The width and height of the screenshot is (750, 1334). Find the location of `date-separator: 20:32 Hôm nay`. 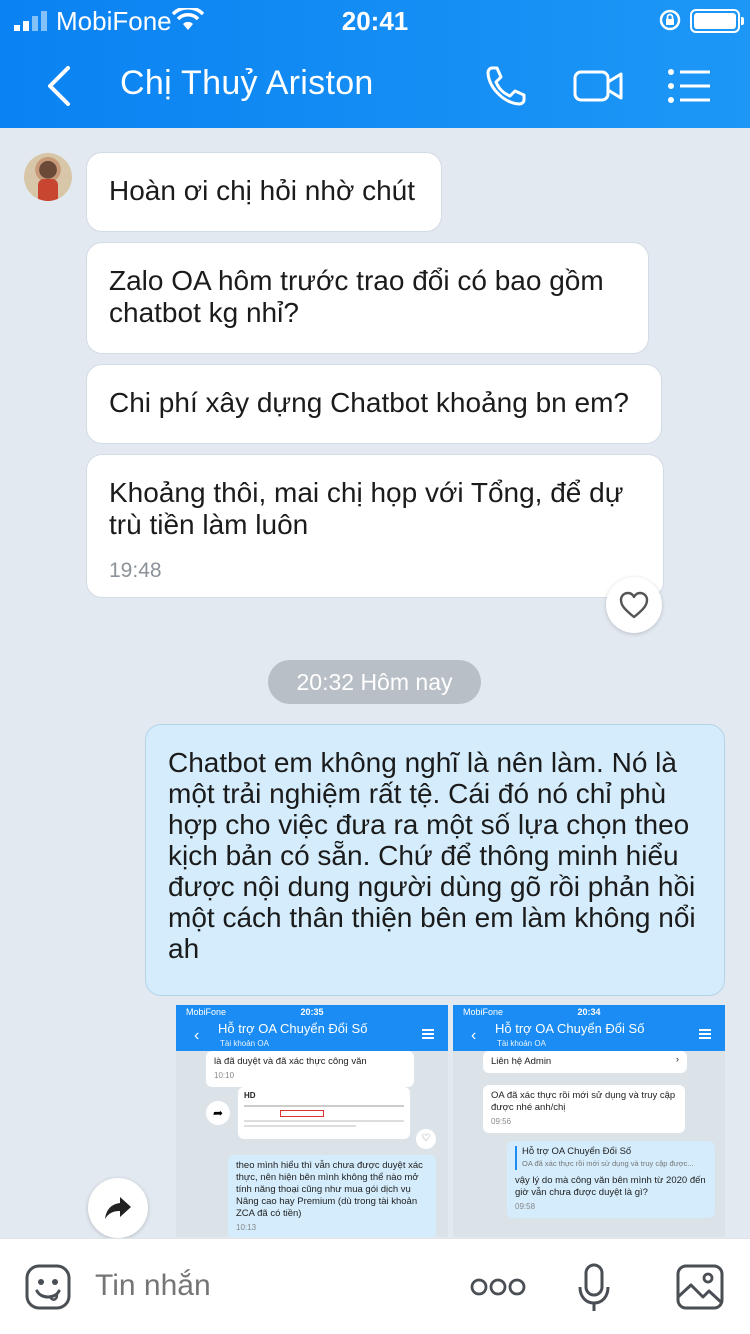

date-separator: 20:32 Hôm nay is located at coordinates (374, 682).